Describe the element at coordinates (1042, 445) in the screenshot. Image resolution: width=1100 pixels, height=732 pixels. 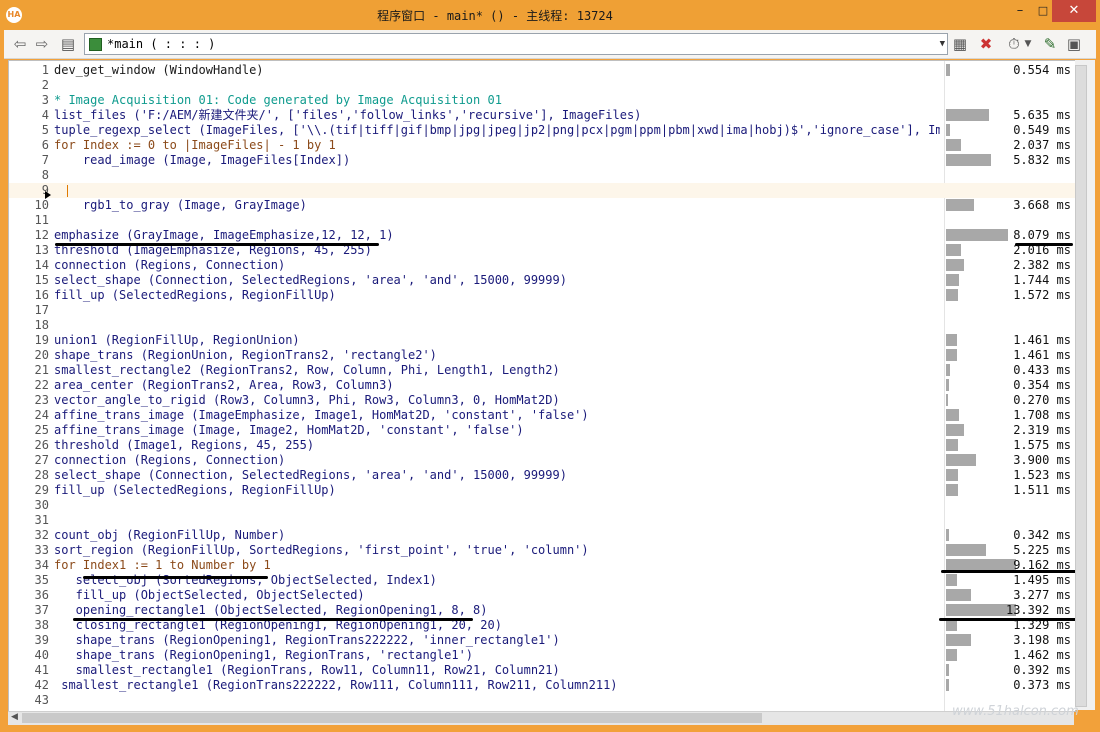
I see `runtime-value: 1.575 ms` at that location.